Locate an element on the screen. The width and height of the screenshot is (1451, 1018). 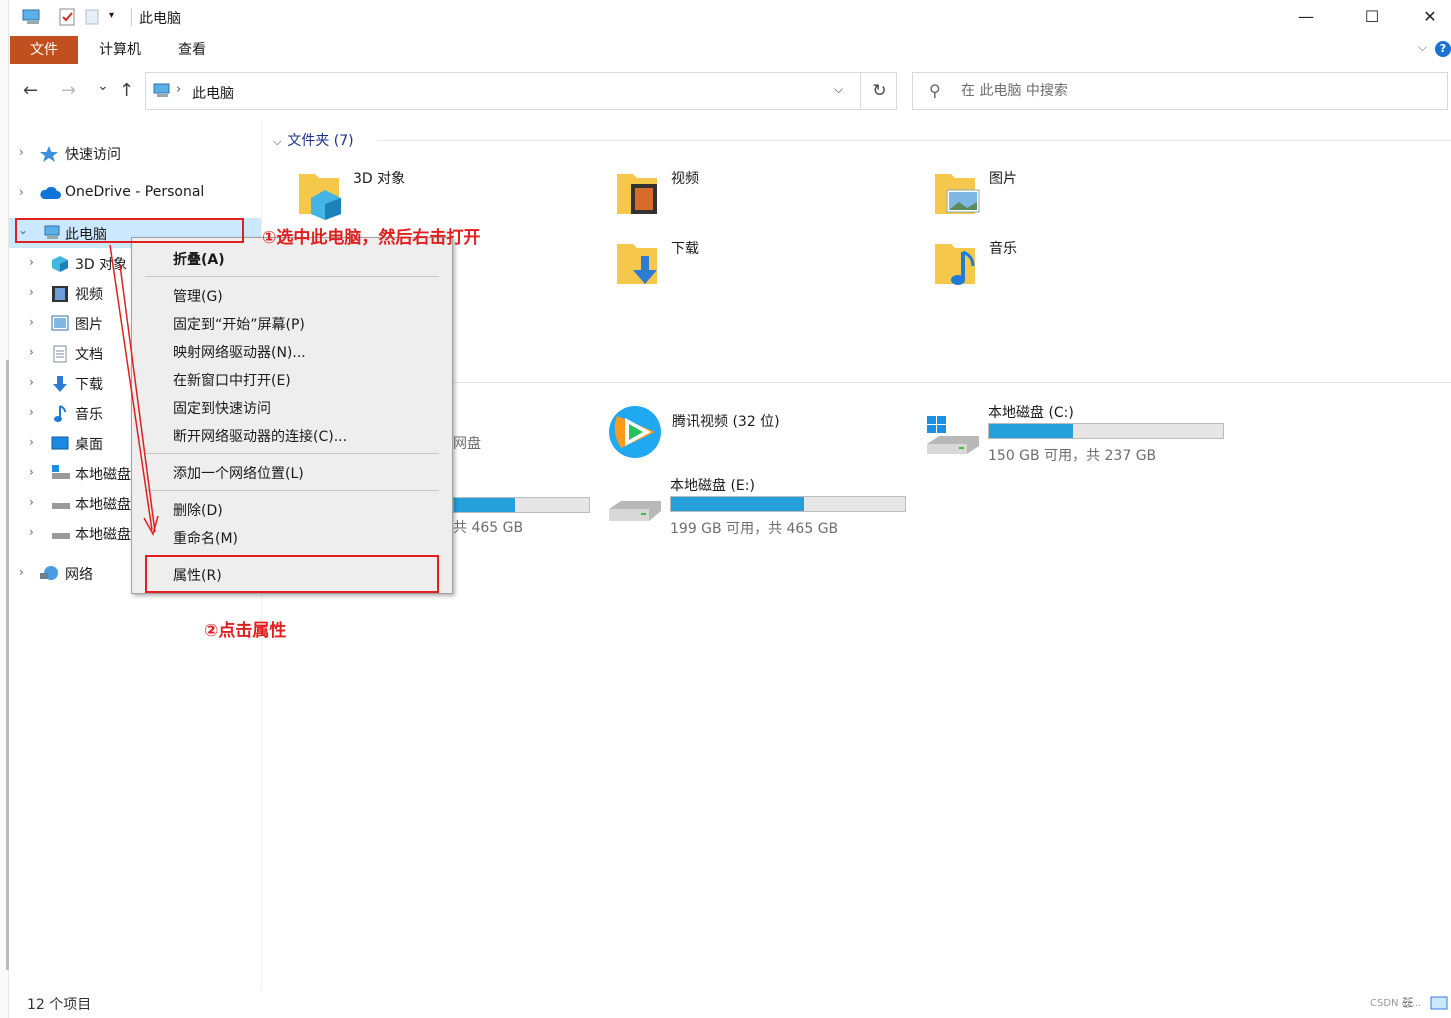
menu-item-manage: 管理(G) is located at coordinates (198, 296).